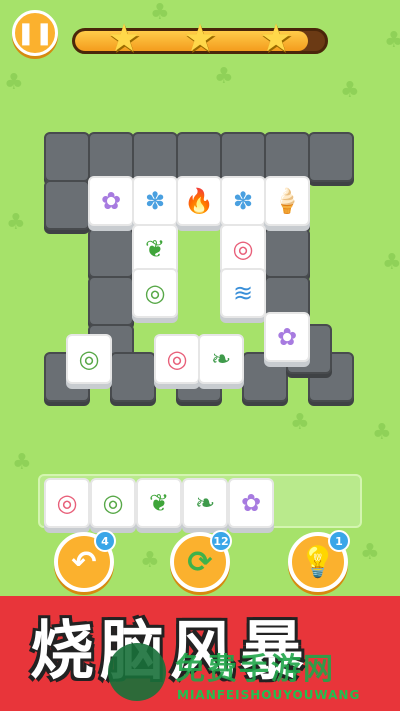  I want to click on shuffle-button: ⟳ 12, so click(201, 561).